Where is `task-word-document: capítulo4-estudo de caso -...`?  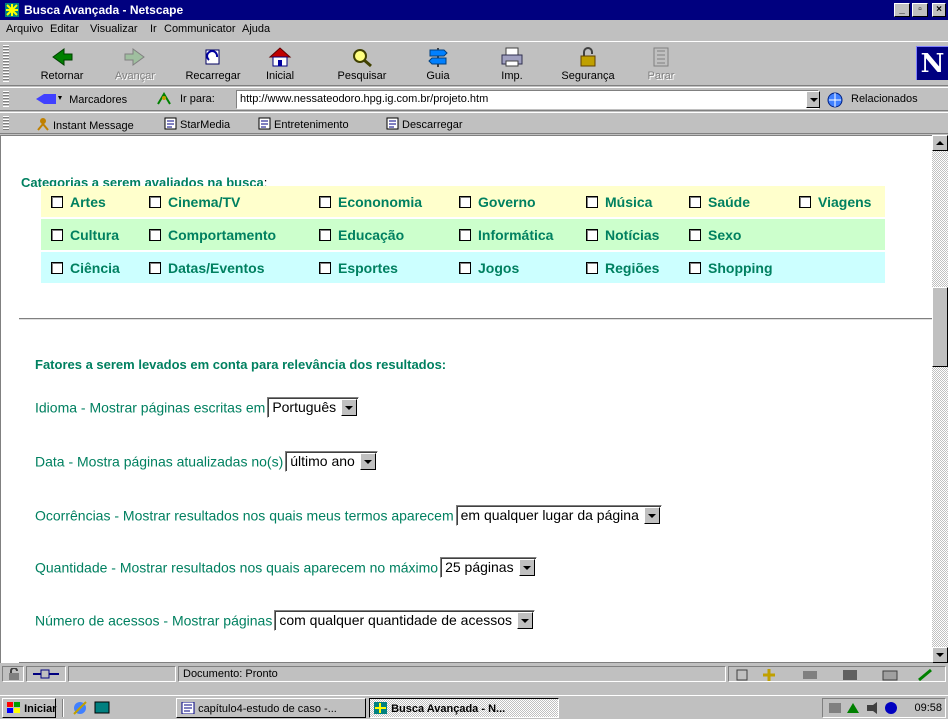
task-word-document: capítulo4-estudo de caso -... is located at coordinates (271, 708).